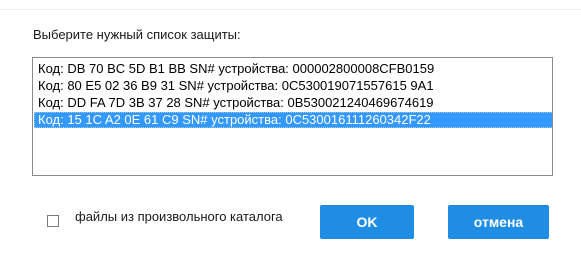 This screenshot has width=581, height=263. What do you see at coordinates (185, 216) in the screenshot?
I see `checkbox-label: файлы из произвольного каталога` at bounding box center [185, 216].